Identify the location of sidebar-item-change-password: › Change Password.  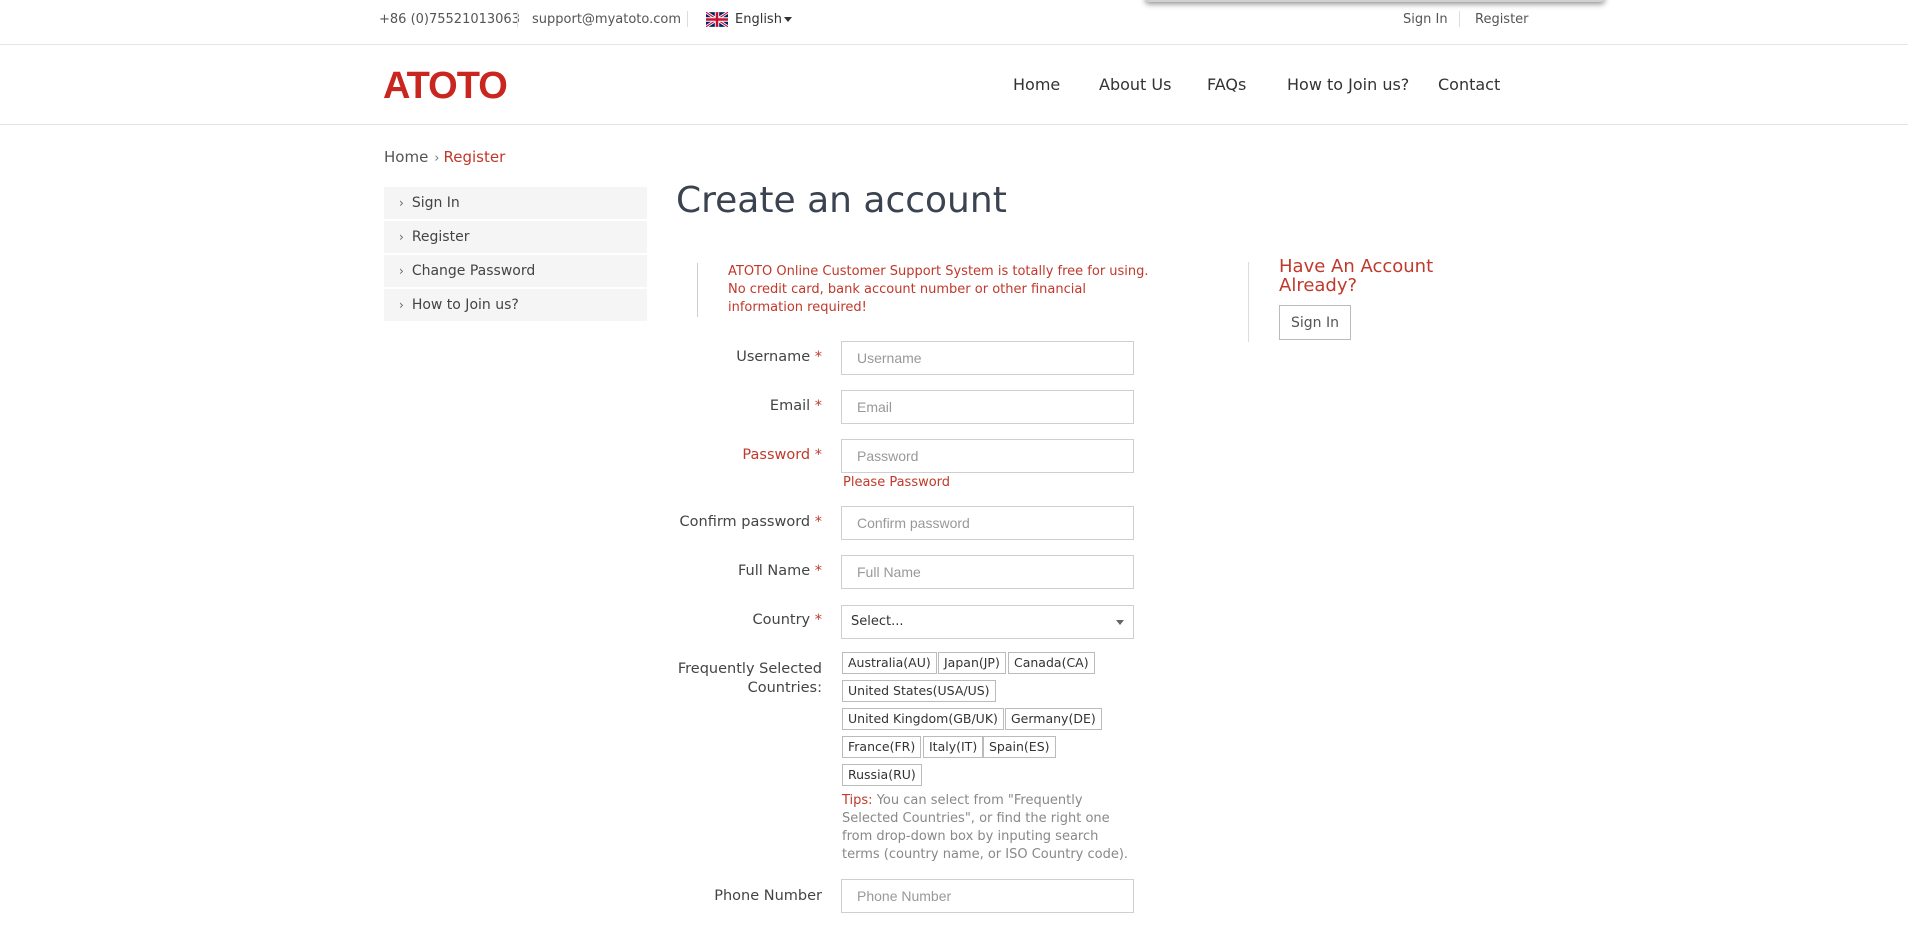
(515, 271).